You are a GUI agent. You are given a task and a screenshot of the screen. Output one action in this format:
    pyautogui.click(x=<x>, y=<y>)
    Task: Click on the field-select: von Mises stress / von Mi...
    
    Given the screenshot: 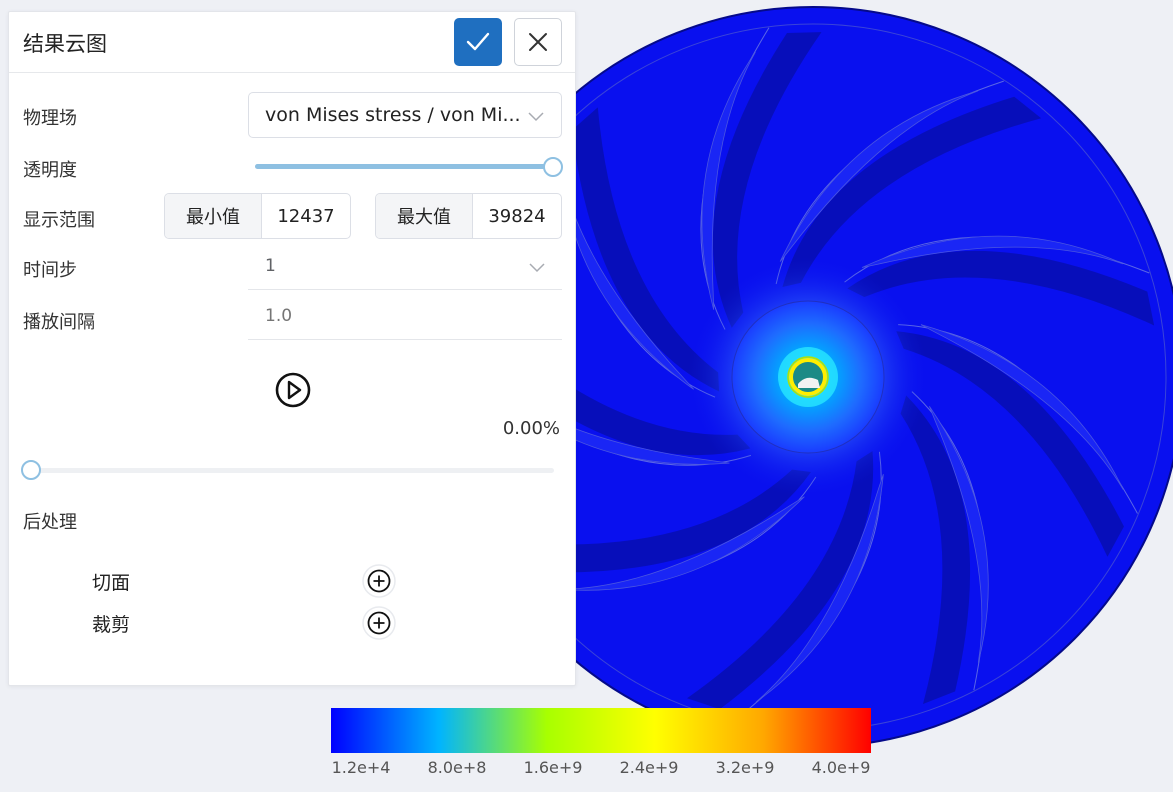 What is the action you would take?
    pyautogui.click(x=405, y=115)
    